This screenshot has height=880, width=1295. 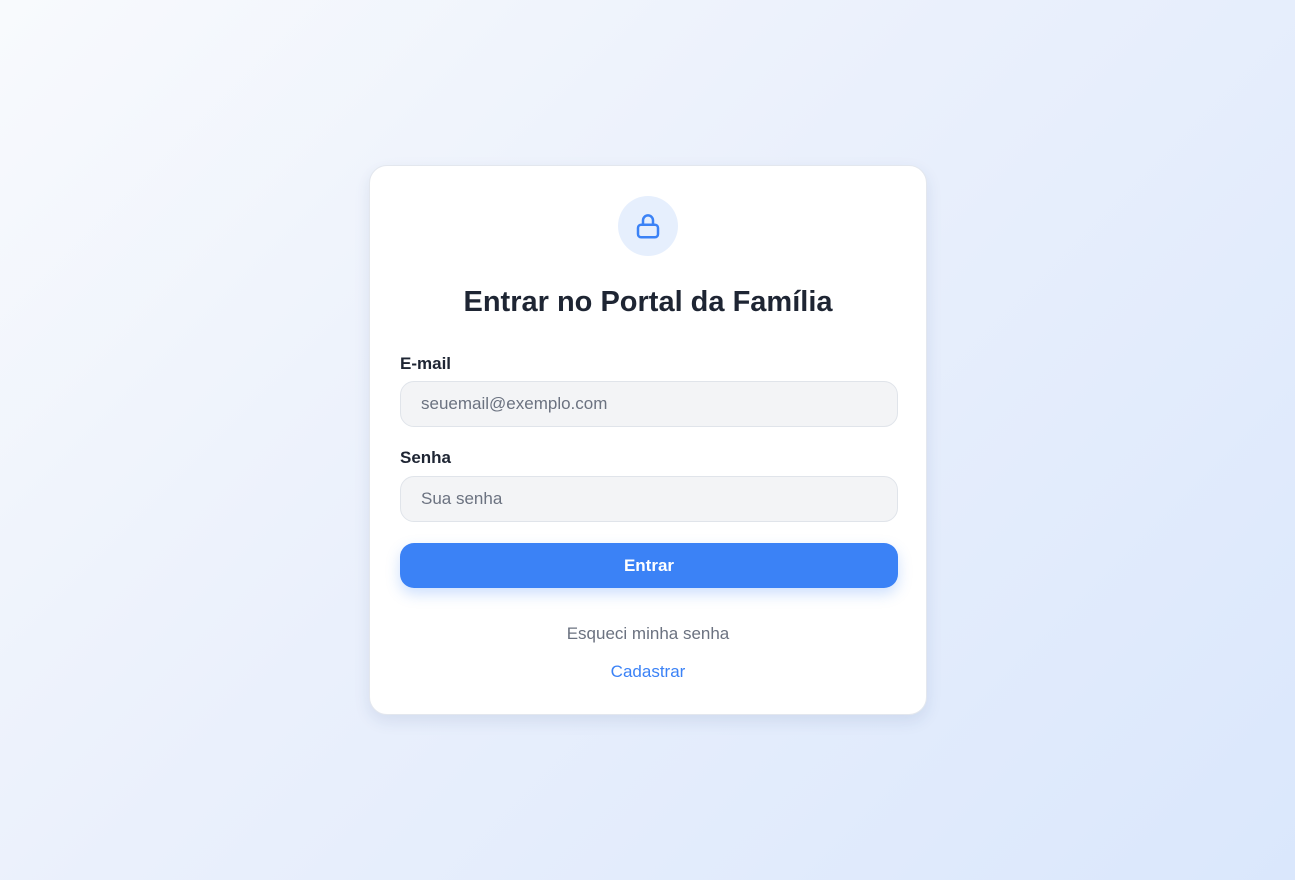 What do you see at coordinates (426, 457) in the screenshot?
I see `password-label: Senha` at bounding box center [426, 457].